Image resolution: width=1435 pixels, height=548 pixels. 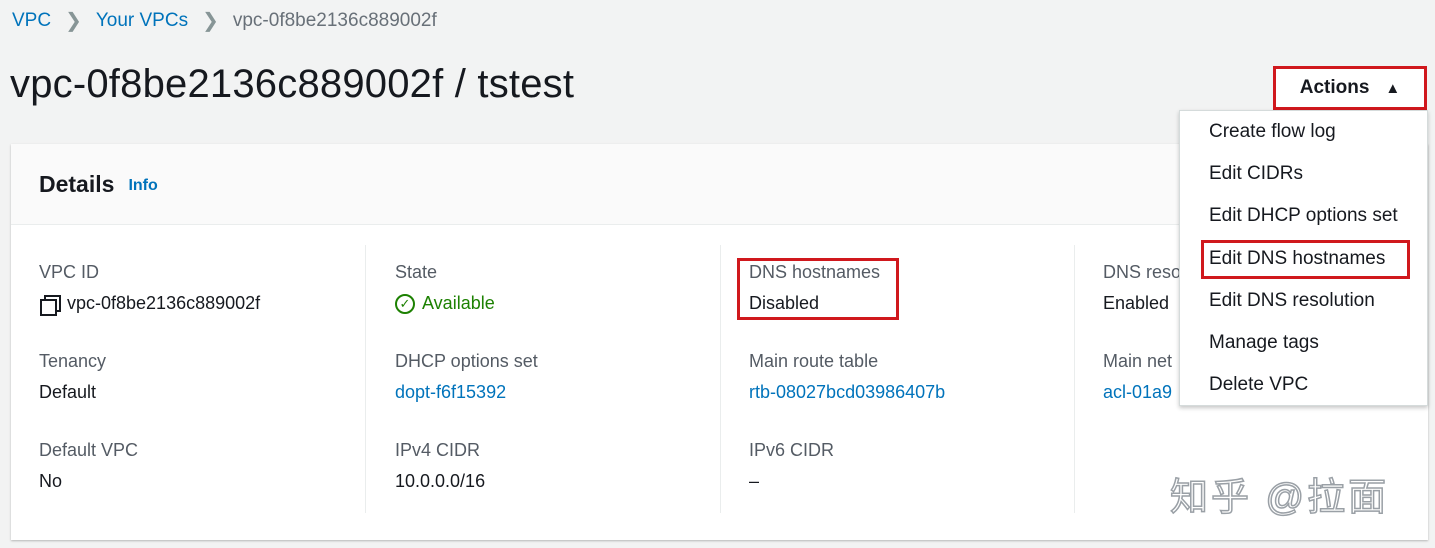 I want to click on vpc-id-label: VPC ID, so click(x=69, y=272).